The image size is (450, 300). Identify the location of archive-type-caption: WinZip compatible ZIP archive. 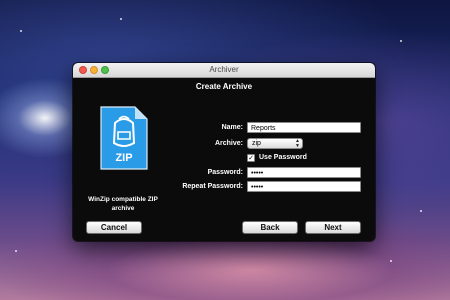
(123, 204).